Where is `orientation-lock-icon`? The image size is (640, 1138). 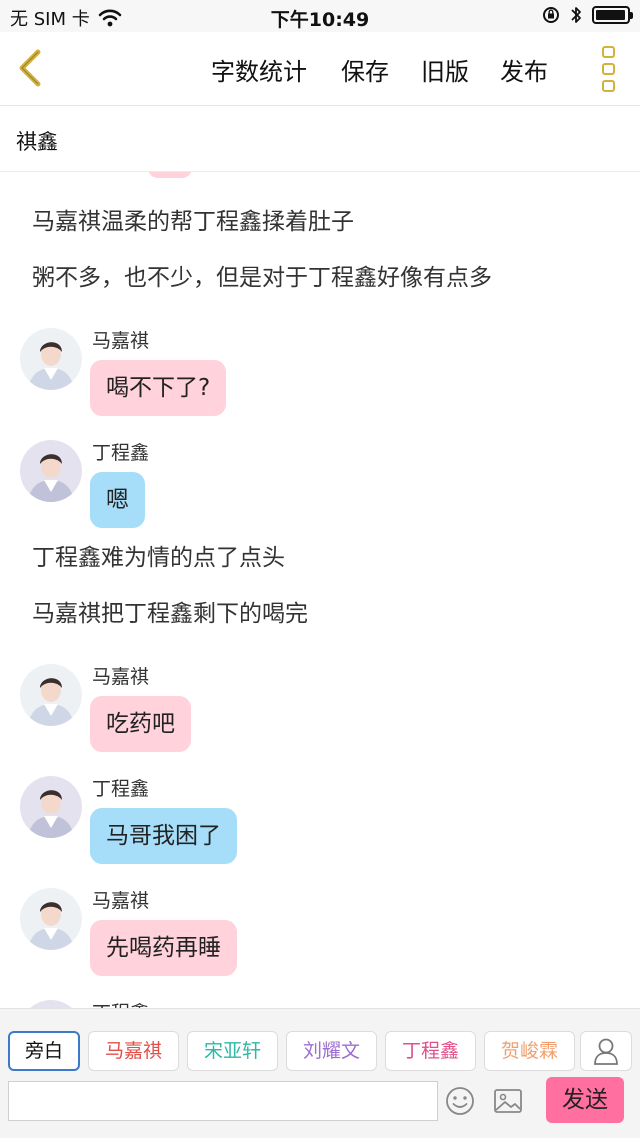
orientation-lock-icon is located at coordinates (551, 15).